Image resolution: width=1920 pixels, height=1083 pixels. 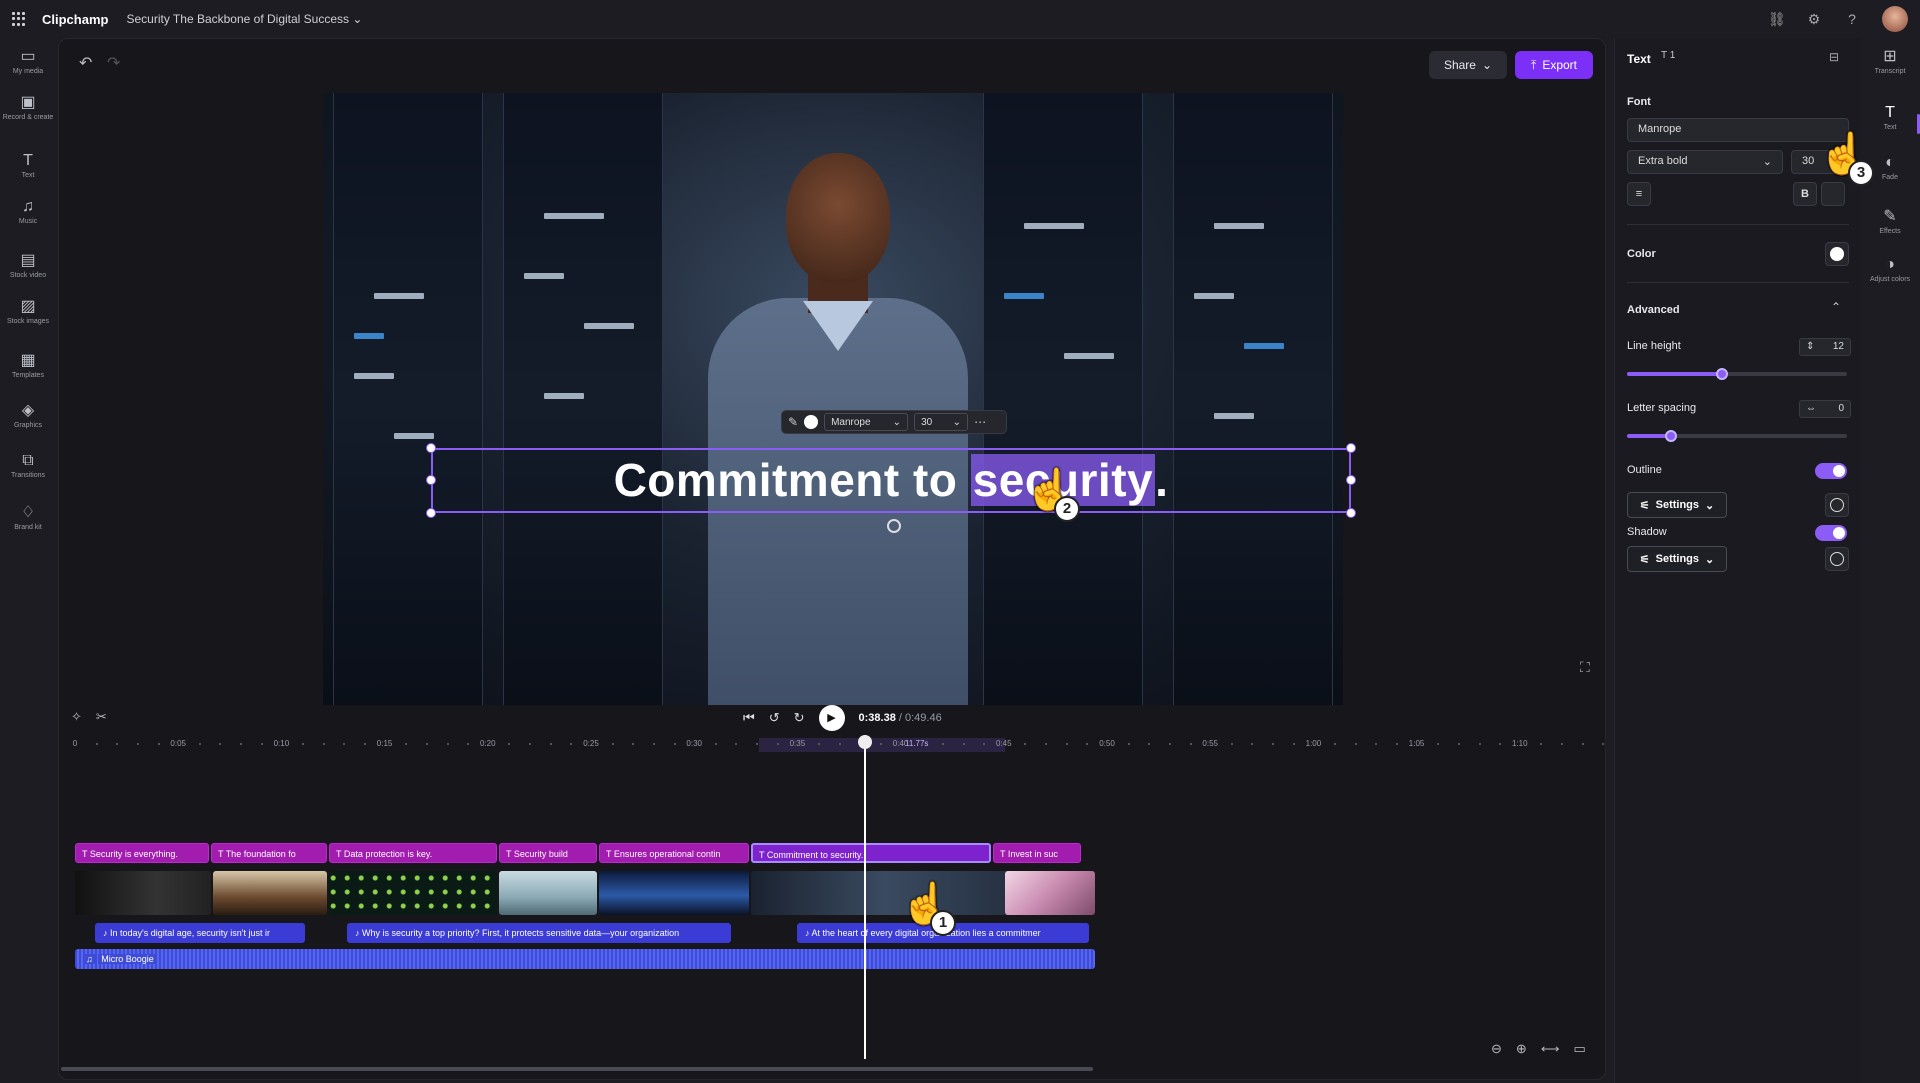 I want to click on nav-item: ♢ Brand kit, so click(x=28, y=518).